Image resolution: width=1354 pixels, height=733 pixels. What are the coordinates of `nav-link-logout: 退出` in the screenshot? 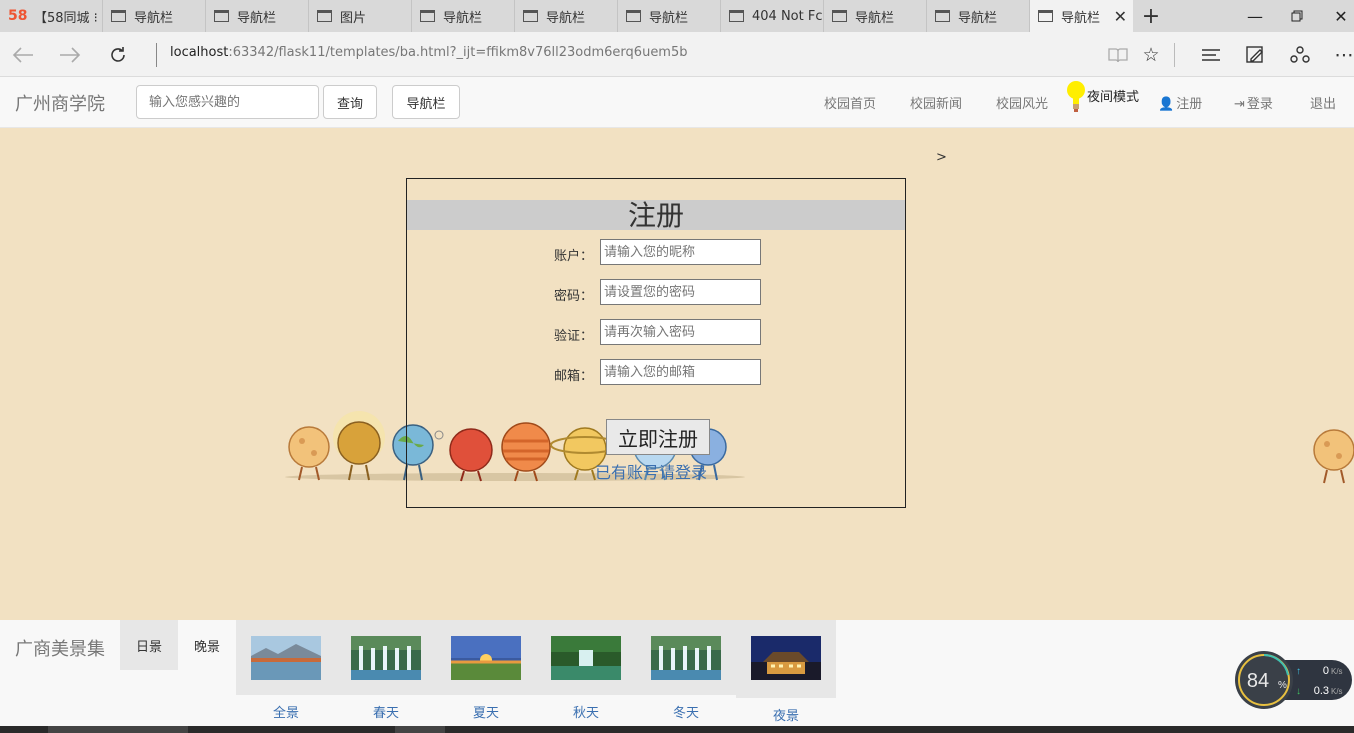 It's located at (1323, 102).